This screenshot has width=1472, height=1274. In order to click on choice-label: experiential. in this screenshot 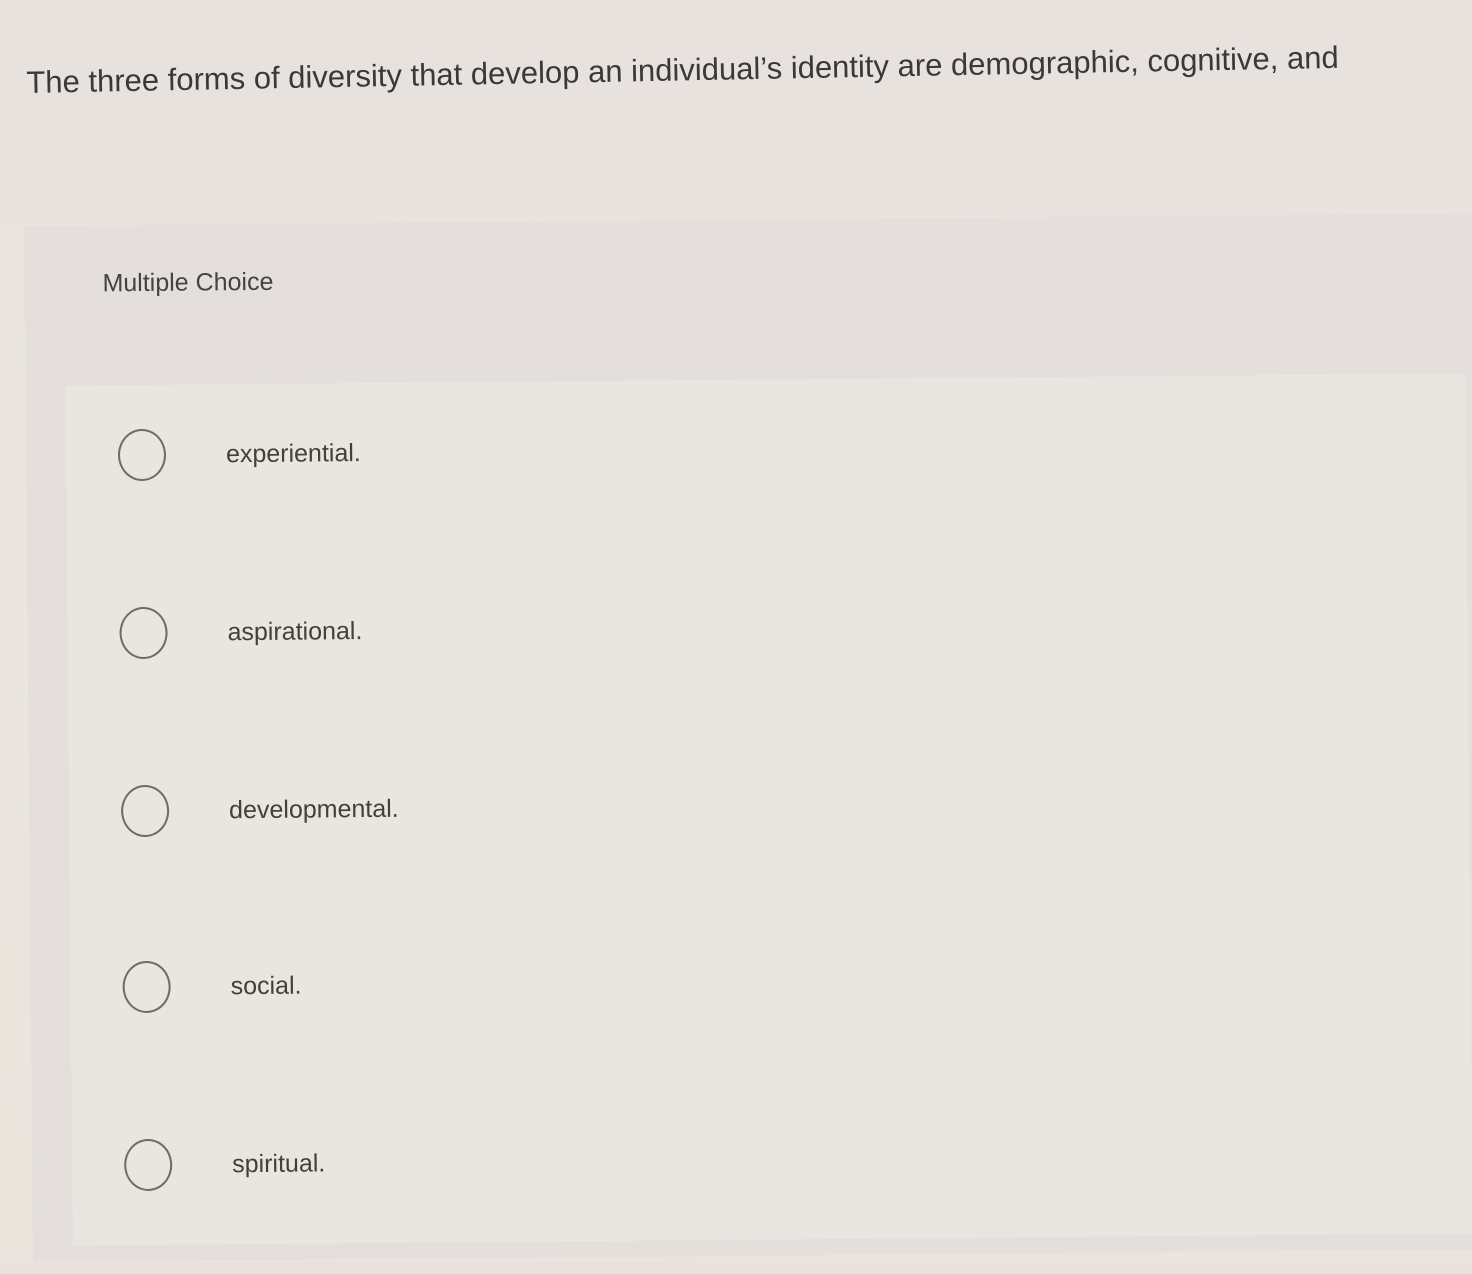, I will do `click(293, 454)`.